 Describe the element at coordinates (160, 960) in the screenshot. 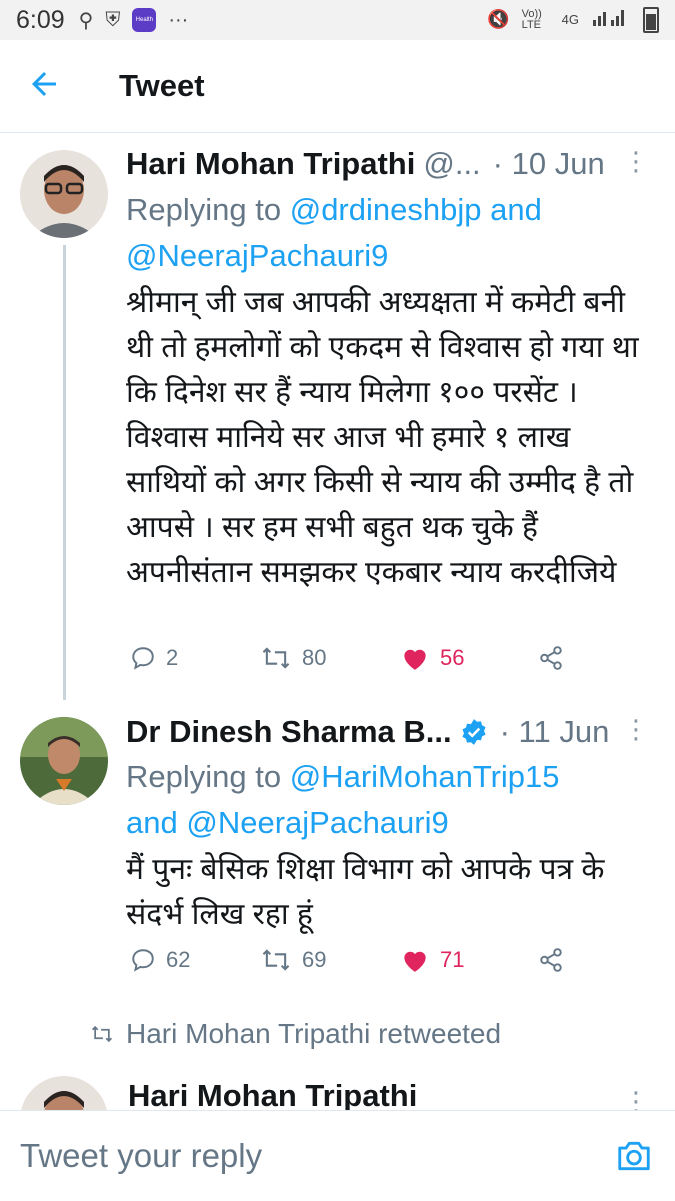

I see `reply-button: 62` at that location.